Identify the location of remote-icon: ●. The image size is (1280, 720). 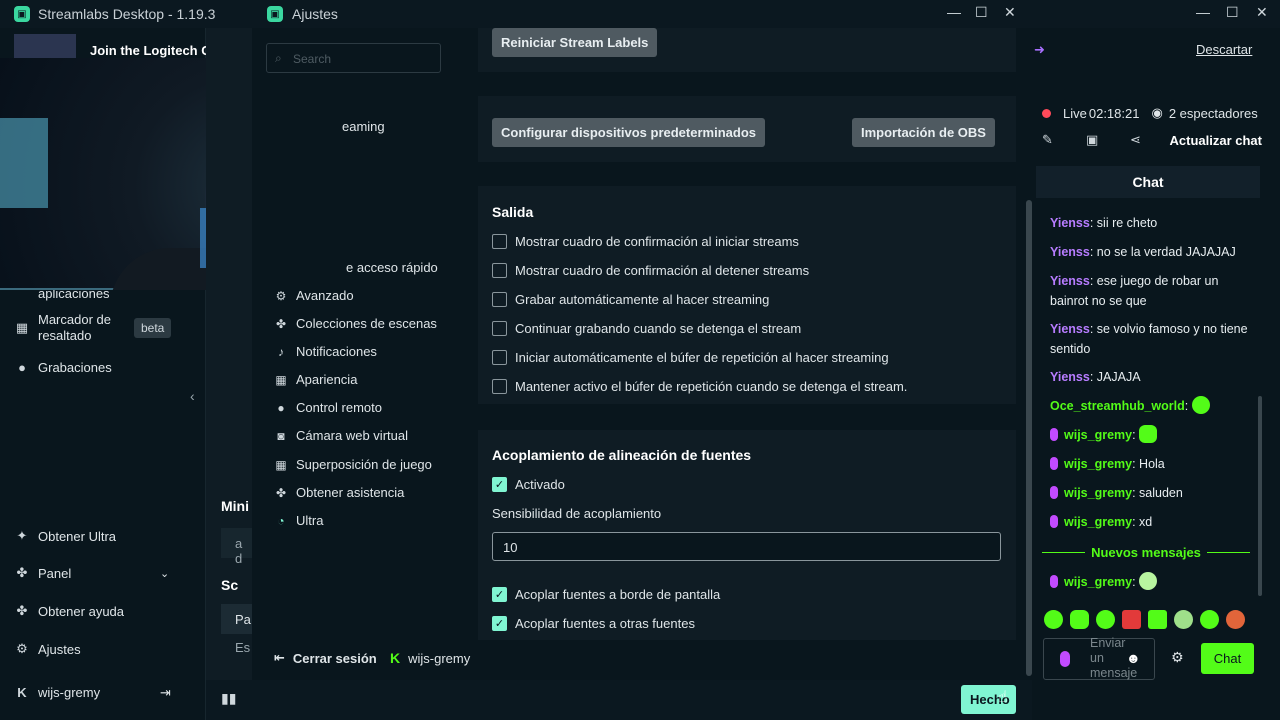
(281, 407).